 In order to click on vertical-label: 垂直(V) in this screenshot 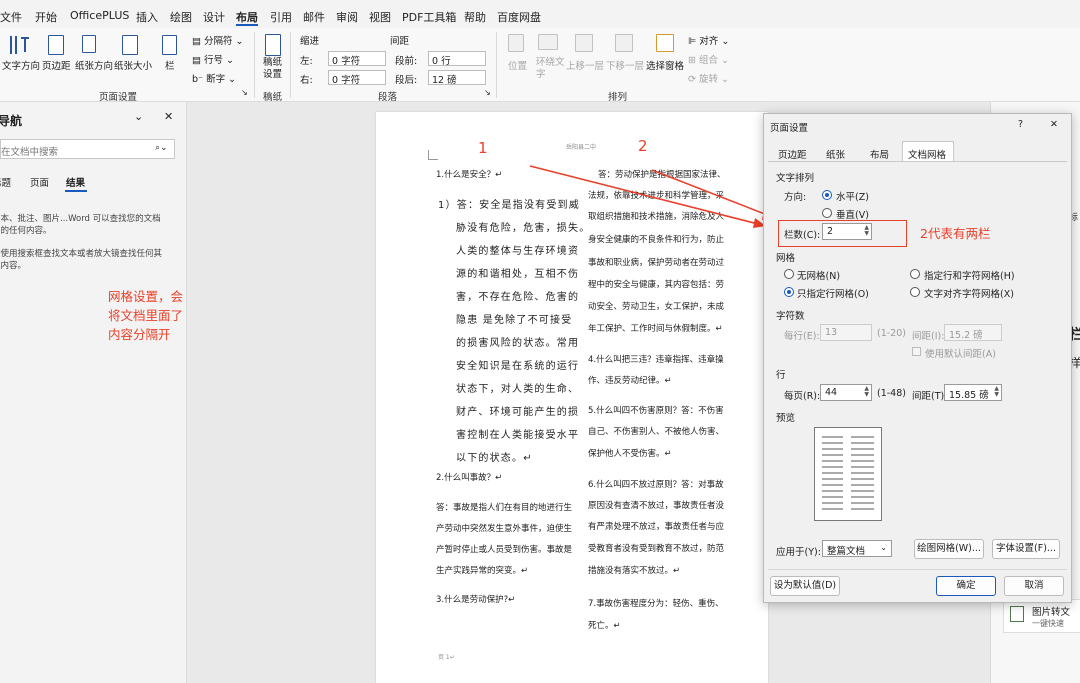, I will do `click(852, 215)`.